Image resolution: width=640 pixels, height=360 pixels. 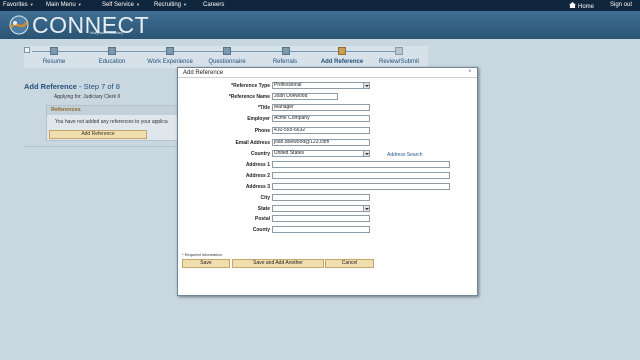 What do you see at coordinates (321, 107) in the screenshot?
I see `title-input: Manager` at bounding box center [321, 107].